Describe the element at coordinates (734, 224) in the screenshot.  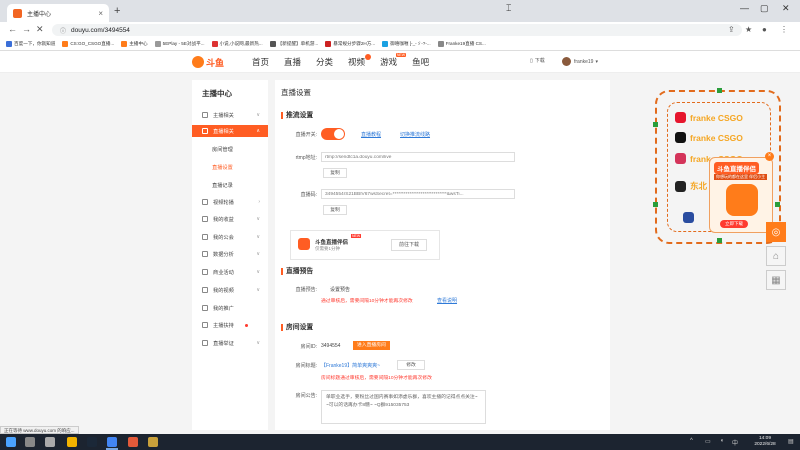
I see `card-download-button: 立即下载` at that location.